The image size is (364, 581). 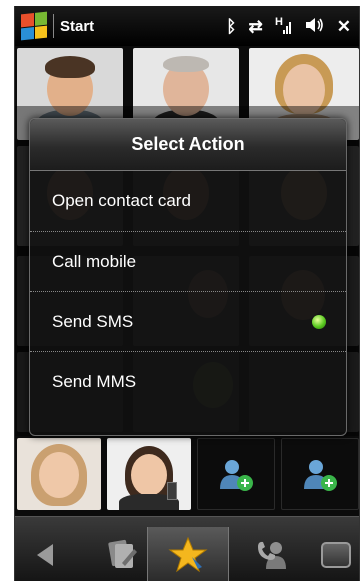 I want to click on start-label: Start, so click(x=77, y=26).